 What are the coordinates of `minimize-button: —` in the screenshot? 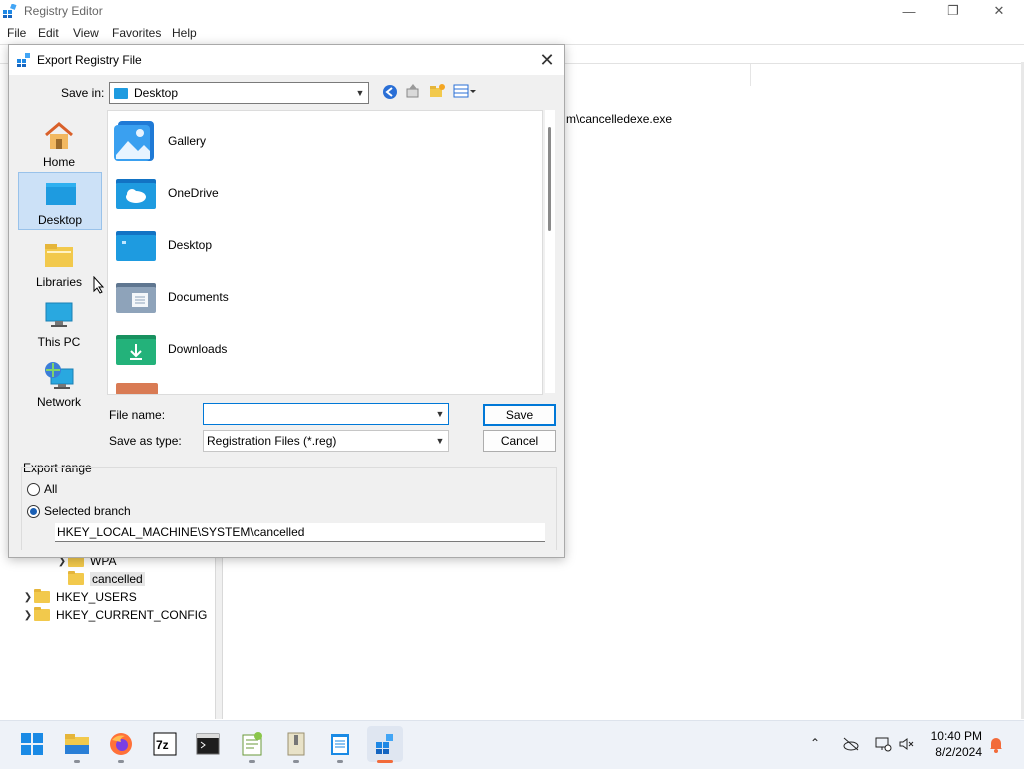 It's located at (909, 11).